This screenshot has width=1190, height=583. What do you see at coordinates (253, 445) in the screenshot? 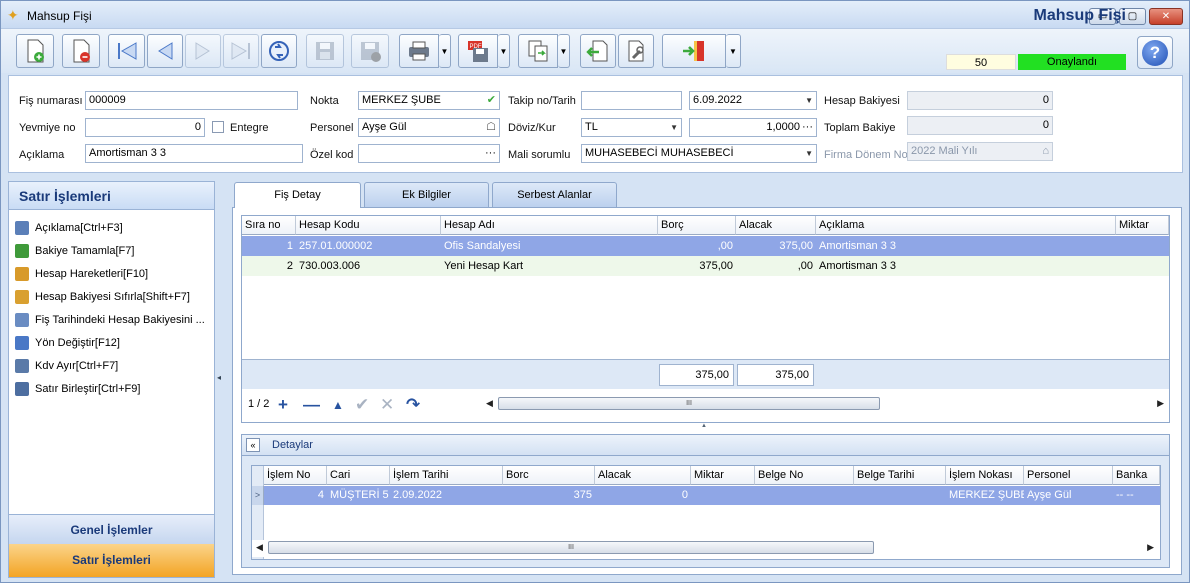
I see `collapse-icon: «` at bounding box center [253, 445].